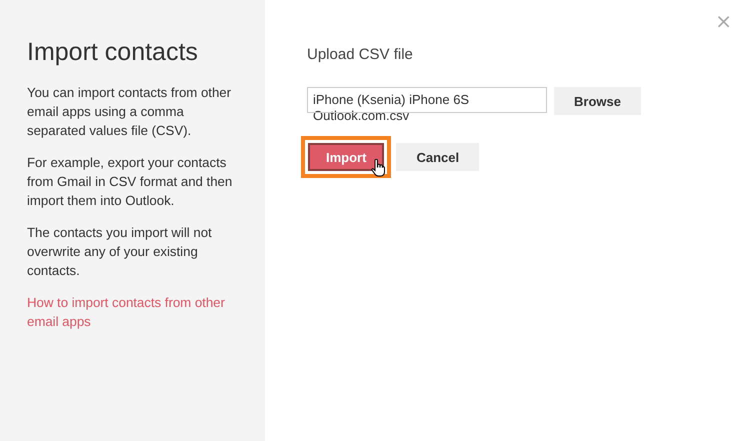 The height and width of the screenshot is (441, 750). I want to click on dialog-title: Import contacts, so click(113, 52).